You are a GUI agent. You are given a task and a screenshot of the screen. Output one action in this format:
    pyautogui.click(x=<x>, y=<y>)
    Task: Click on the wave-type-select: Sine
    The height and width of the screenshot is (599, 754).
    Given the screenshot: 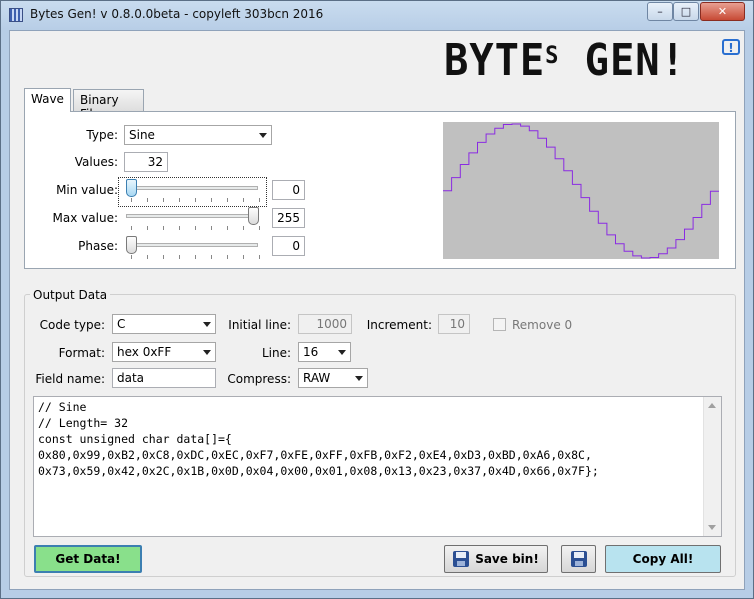 What is the action you would take?
    pyautogui.click(x=198, y=135)
    